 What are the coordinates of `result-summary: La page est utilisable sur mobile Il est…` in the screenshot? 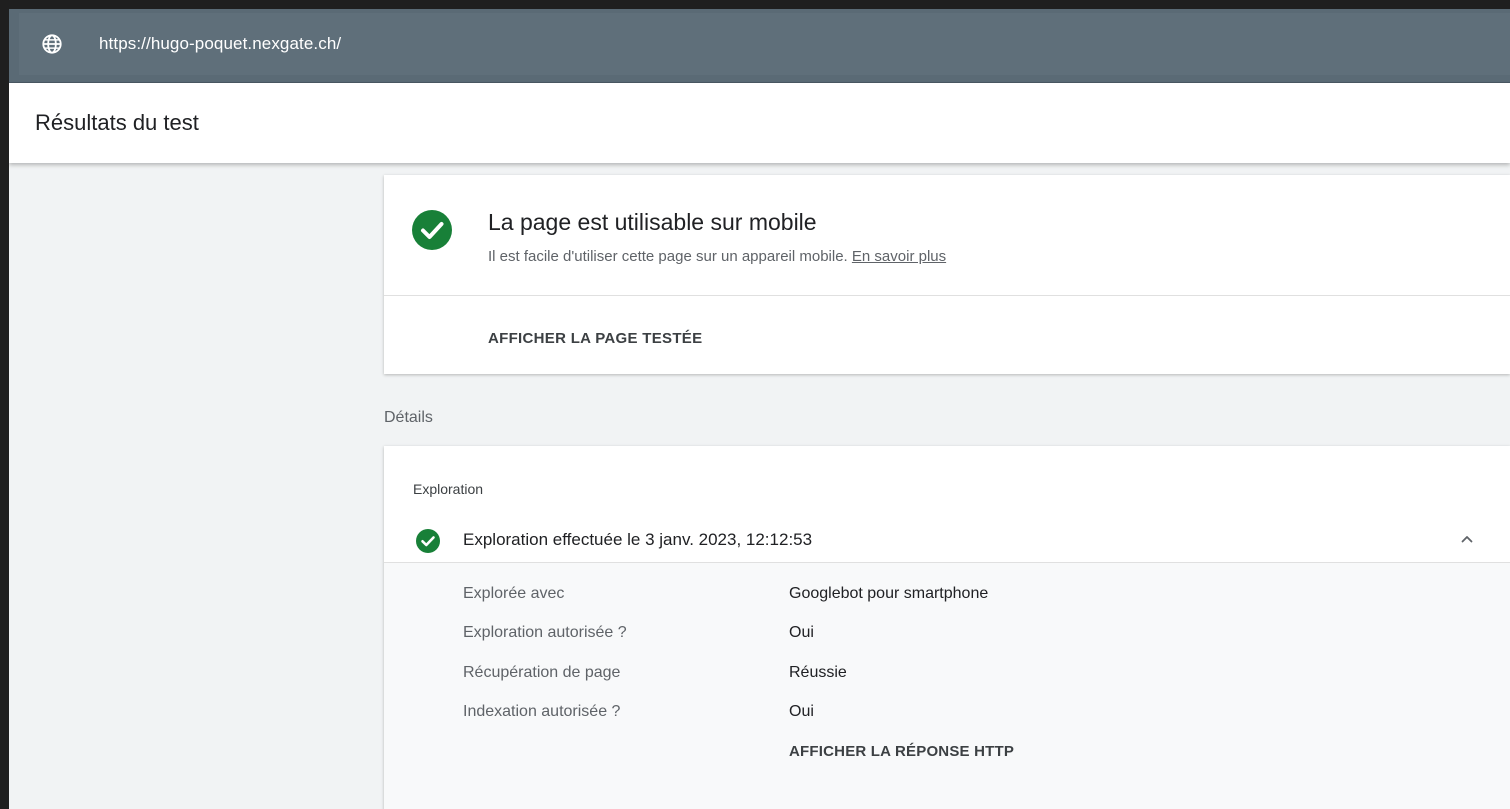 It's located at (947, 235).